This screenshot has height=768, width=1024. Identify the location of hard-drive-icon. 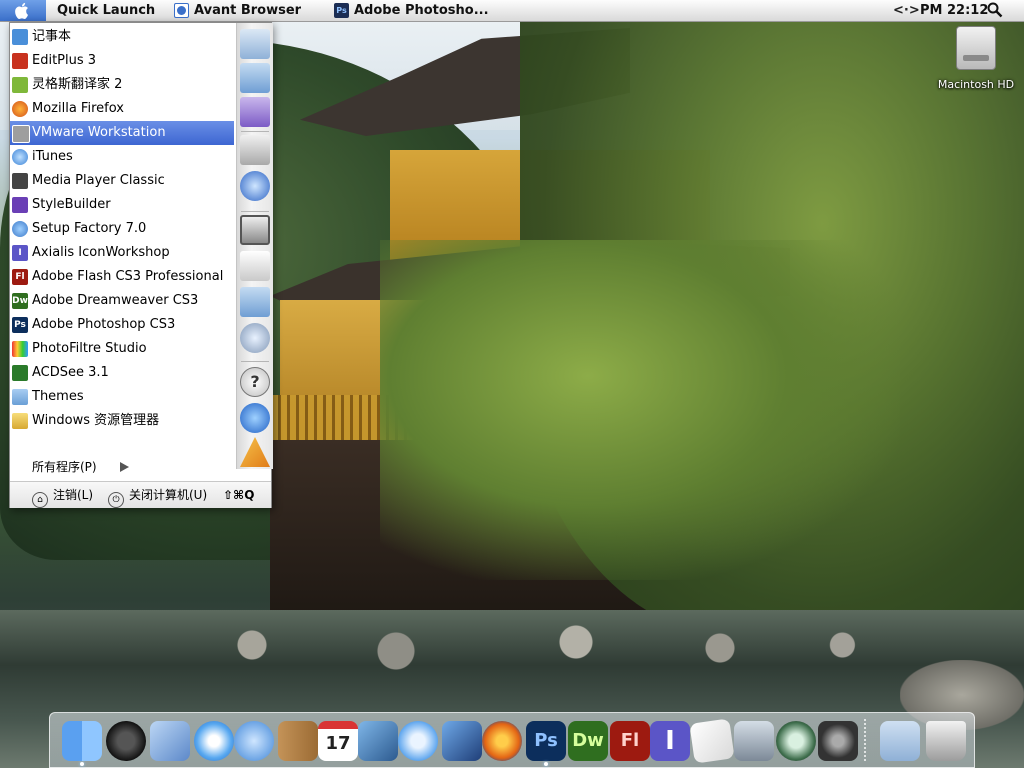
(976, 48).